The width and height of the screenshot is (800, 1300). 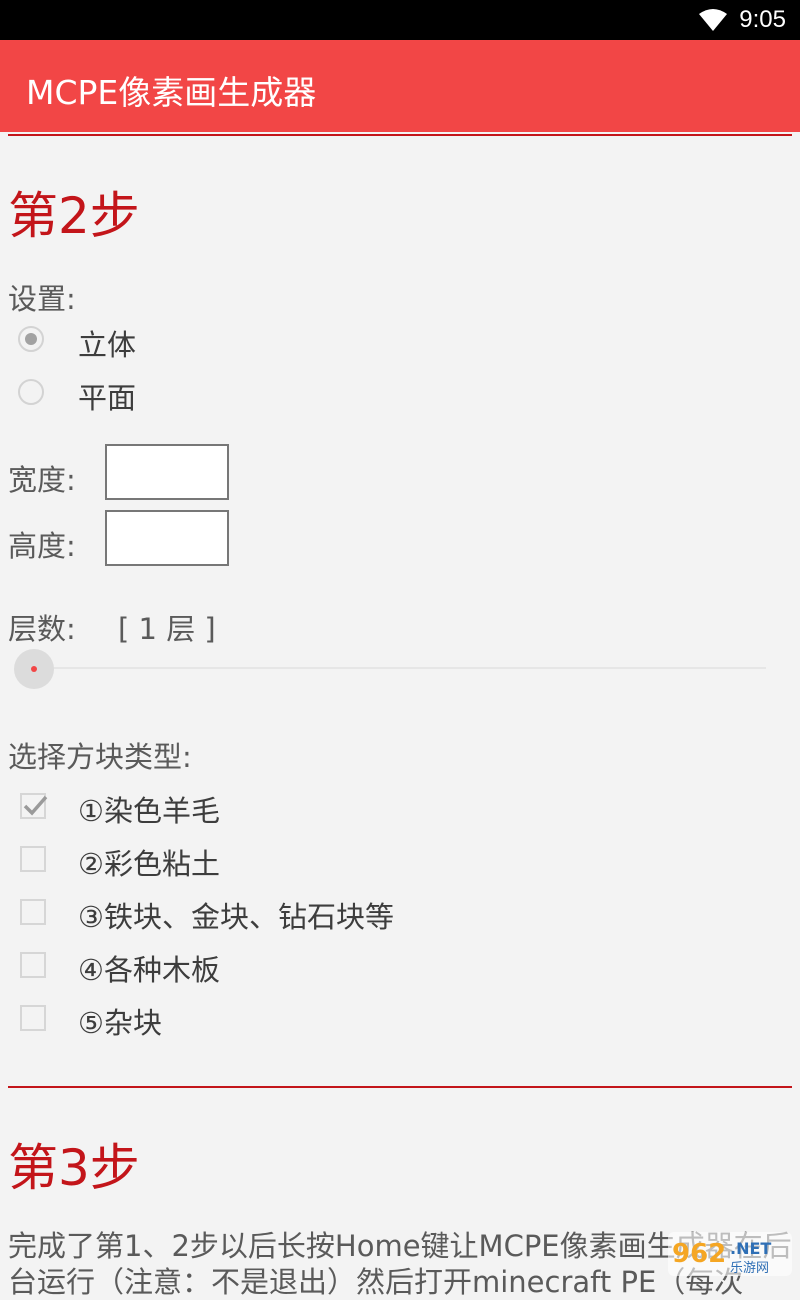 What do you see at coordinates (42, 629) in the screenshot?
I see `layers-label: 层数:` at bounding box center [42, 629].